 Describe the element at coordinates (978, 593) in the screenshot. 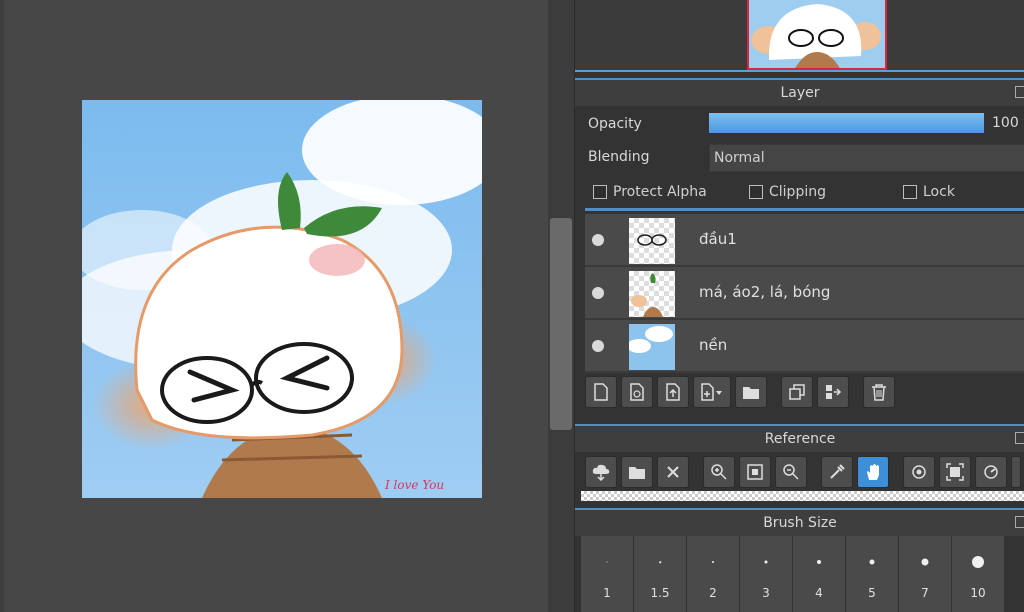

I see `brush-size-value: 10` at that location.